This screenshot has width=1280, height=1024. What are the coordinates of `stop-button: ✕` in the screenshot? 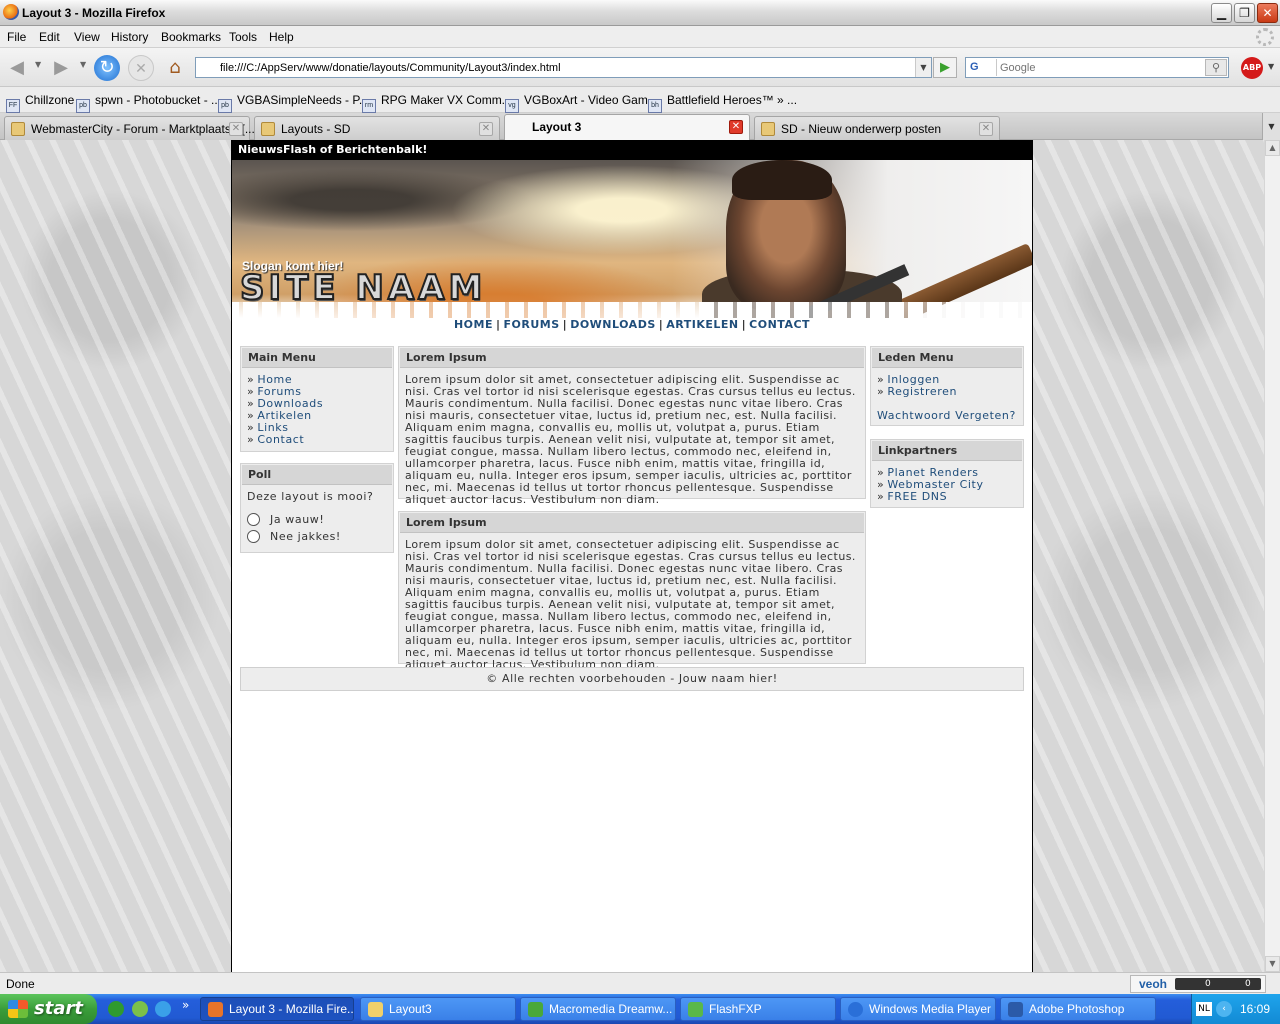 It's located at (141, 68).